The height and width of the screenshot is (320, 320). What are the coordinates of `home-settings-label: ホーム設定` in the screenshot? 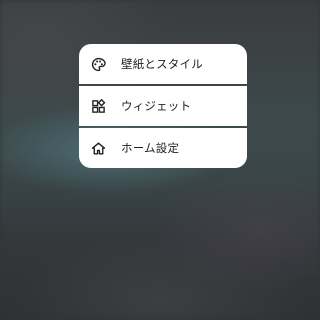 It's located at (150, 148).